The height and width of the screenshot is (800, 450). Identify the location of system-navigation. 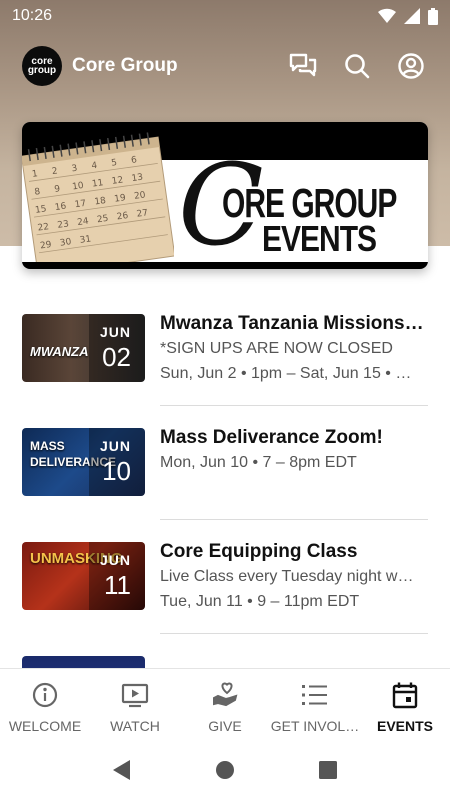
(225, 770).